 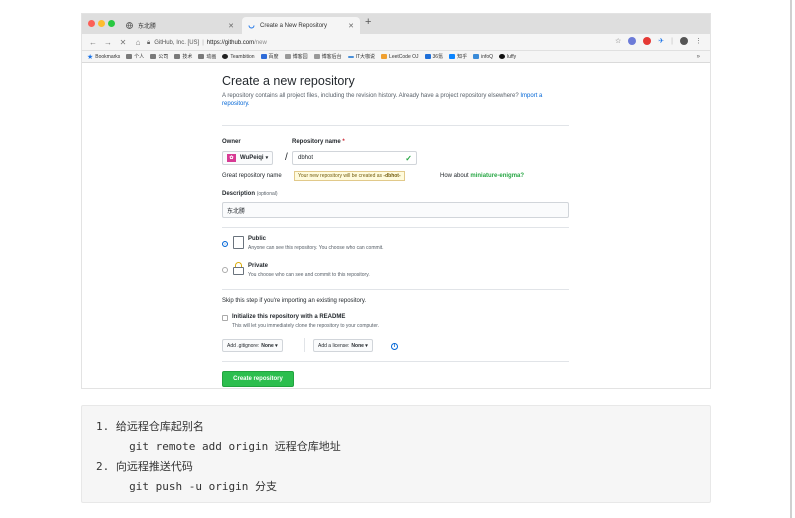 I want to click on url-path: /new, so click(x=260, y=43).